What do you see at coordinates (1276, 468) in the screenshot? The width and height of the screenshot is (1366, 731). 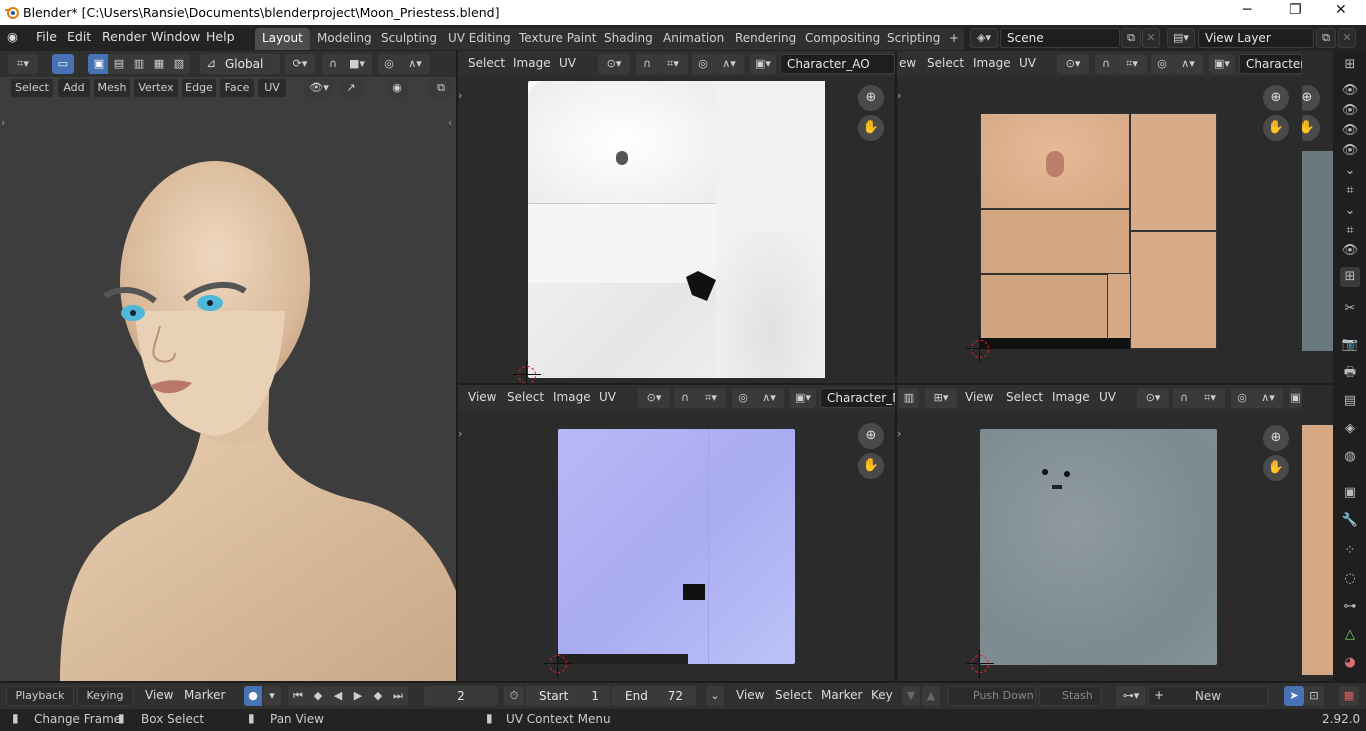 I see `uv4-pan-icon: ✋` at bounding box center [1276, 468].